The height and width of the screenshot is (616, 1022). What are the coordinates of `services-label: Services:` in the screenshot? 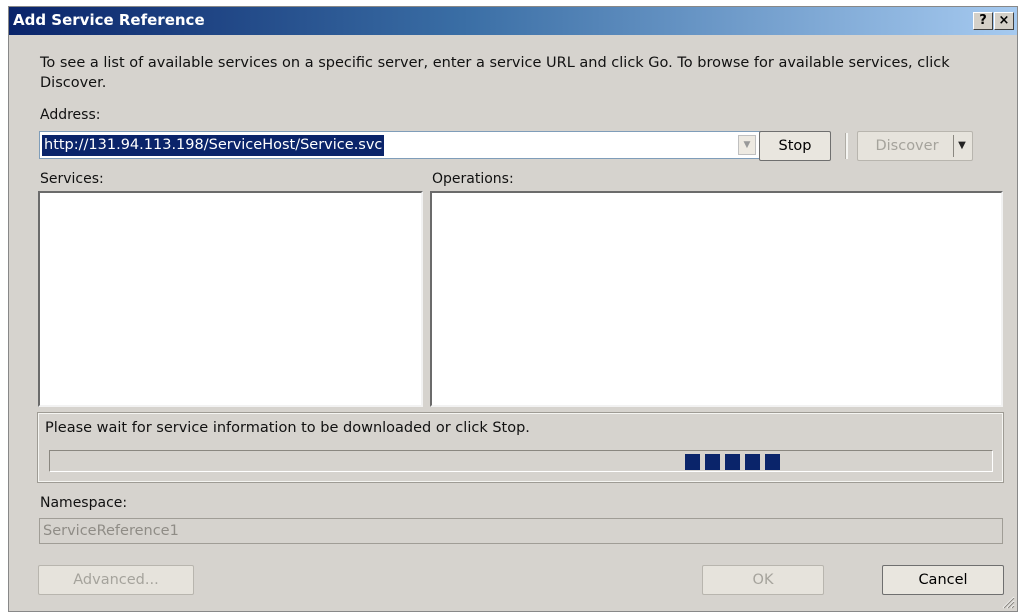 It's located at (72, 179).